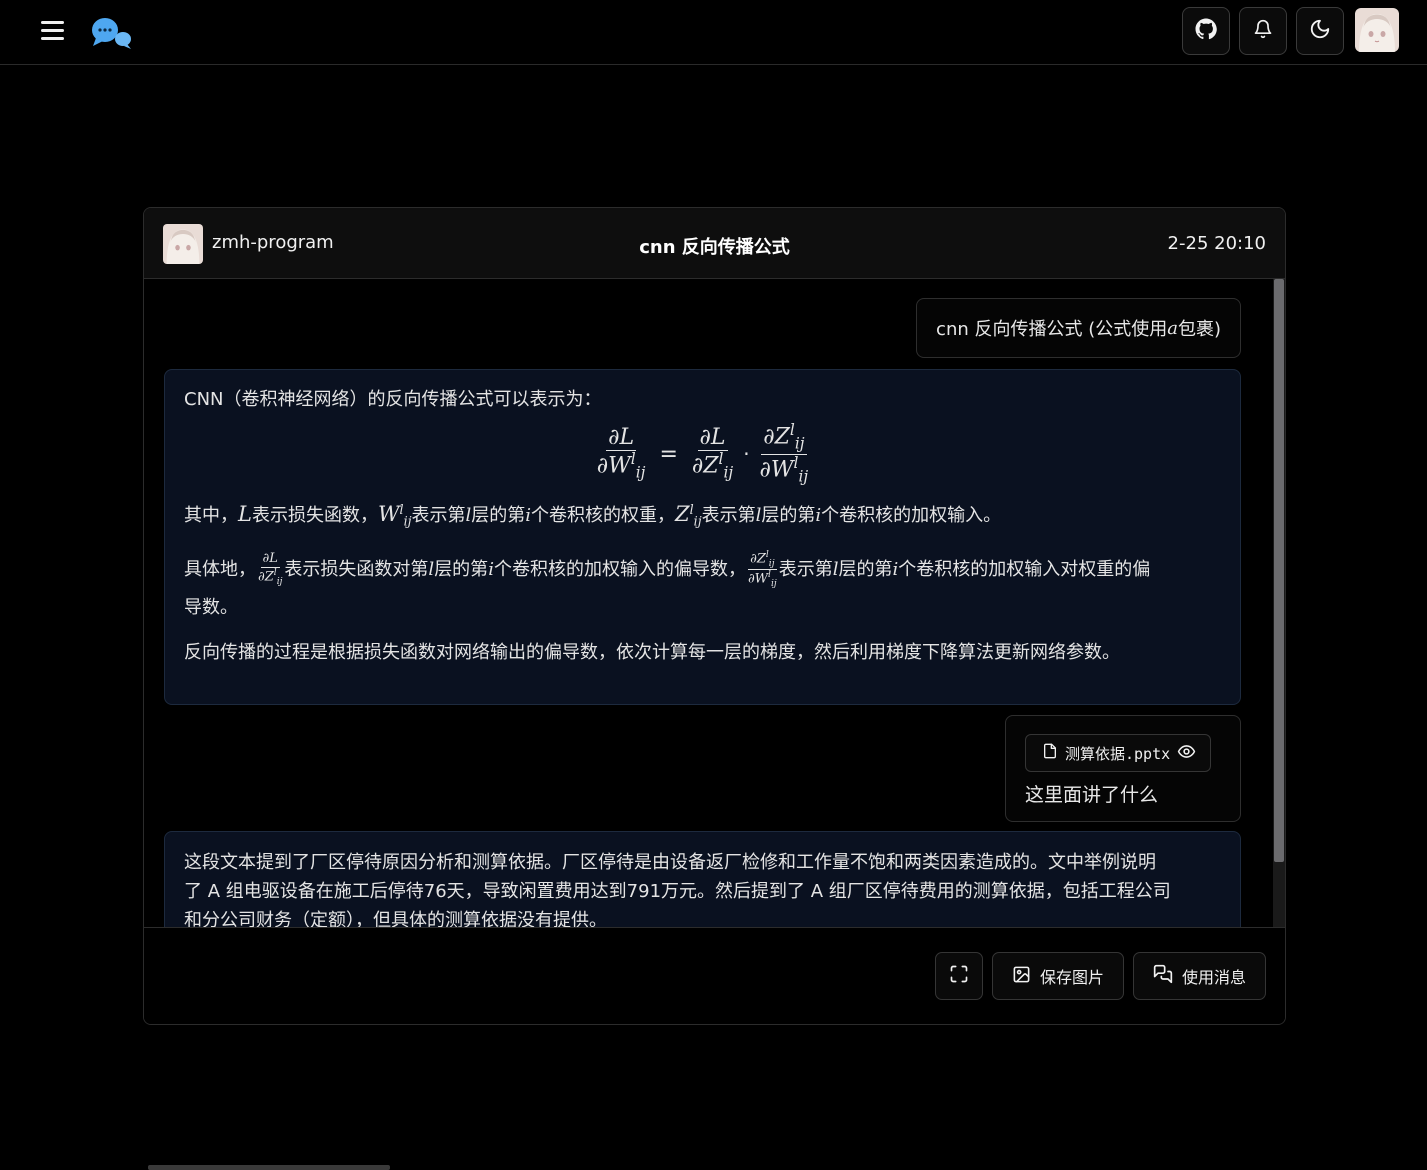 The width and height of the screenshot is (1427, 1170). I want to click on equals-sign: =, so click(668, 454).